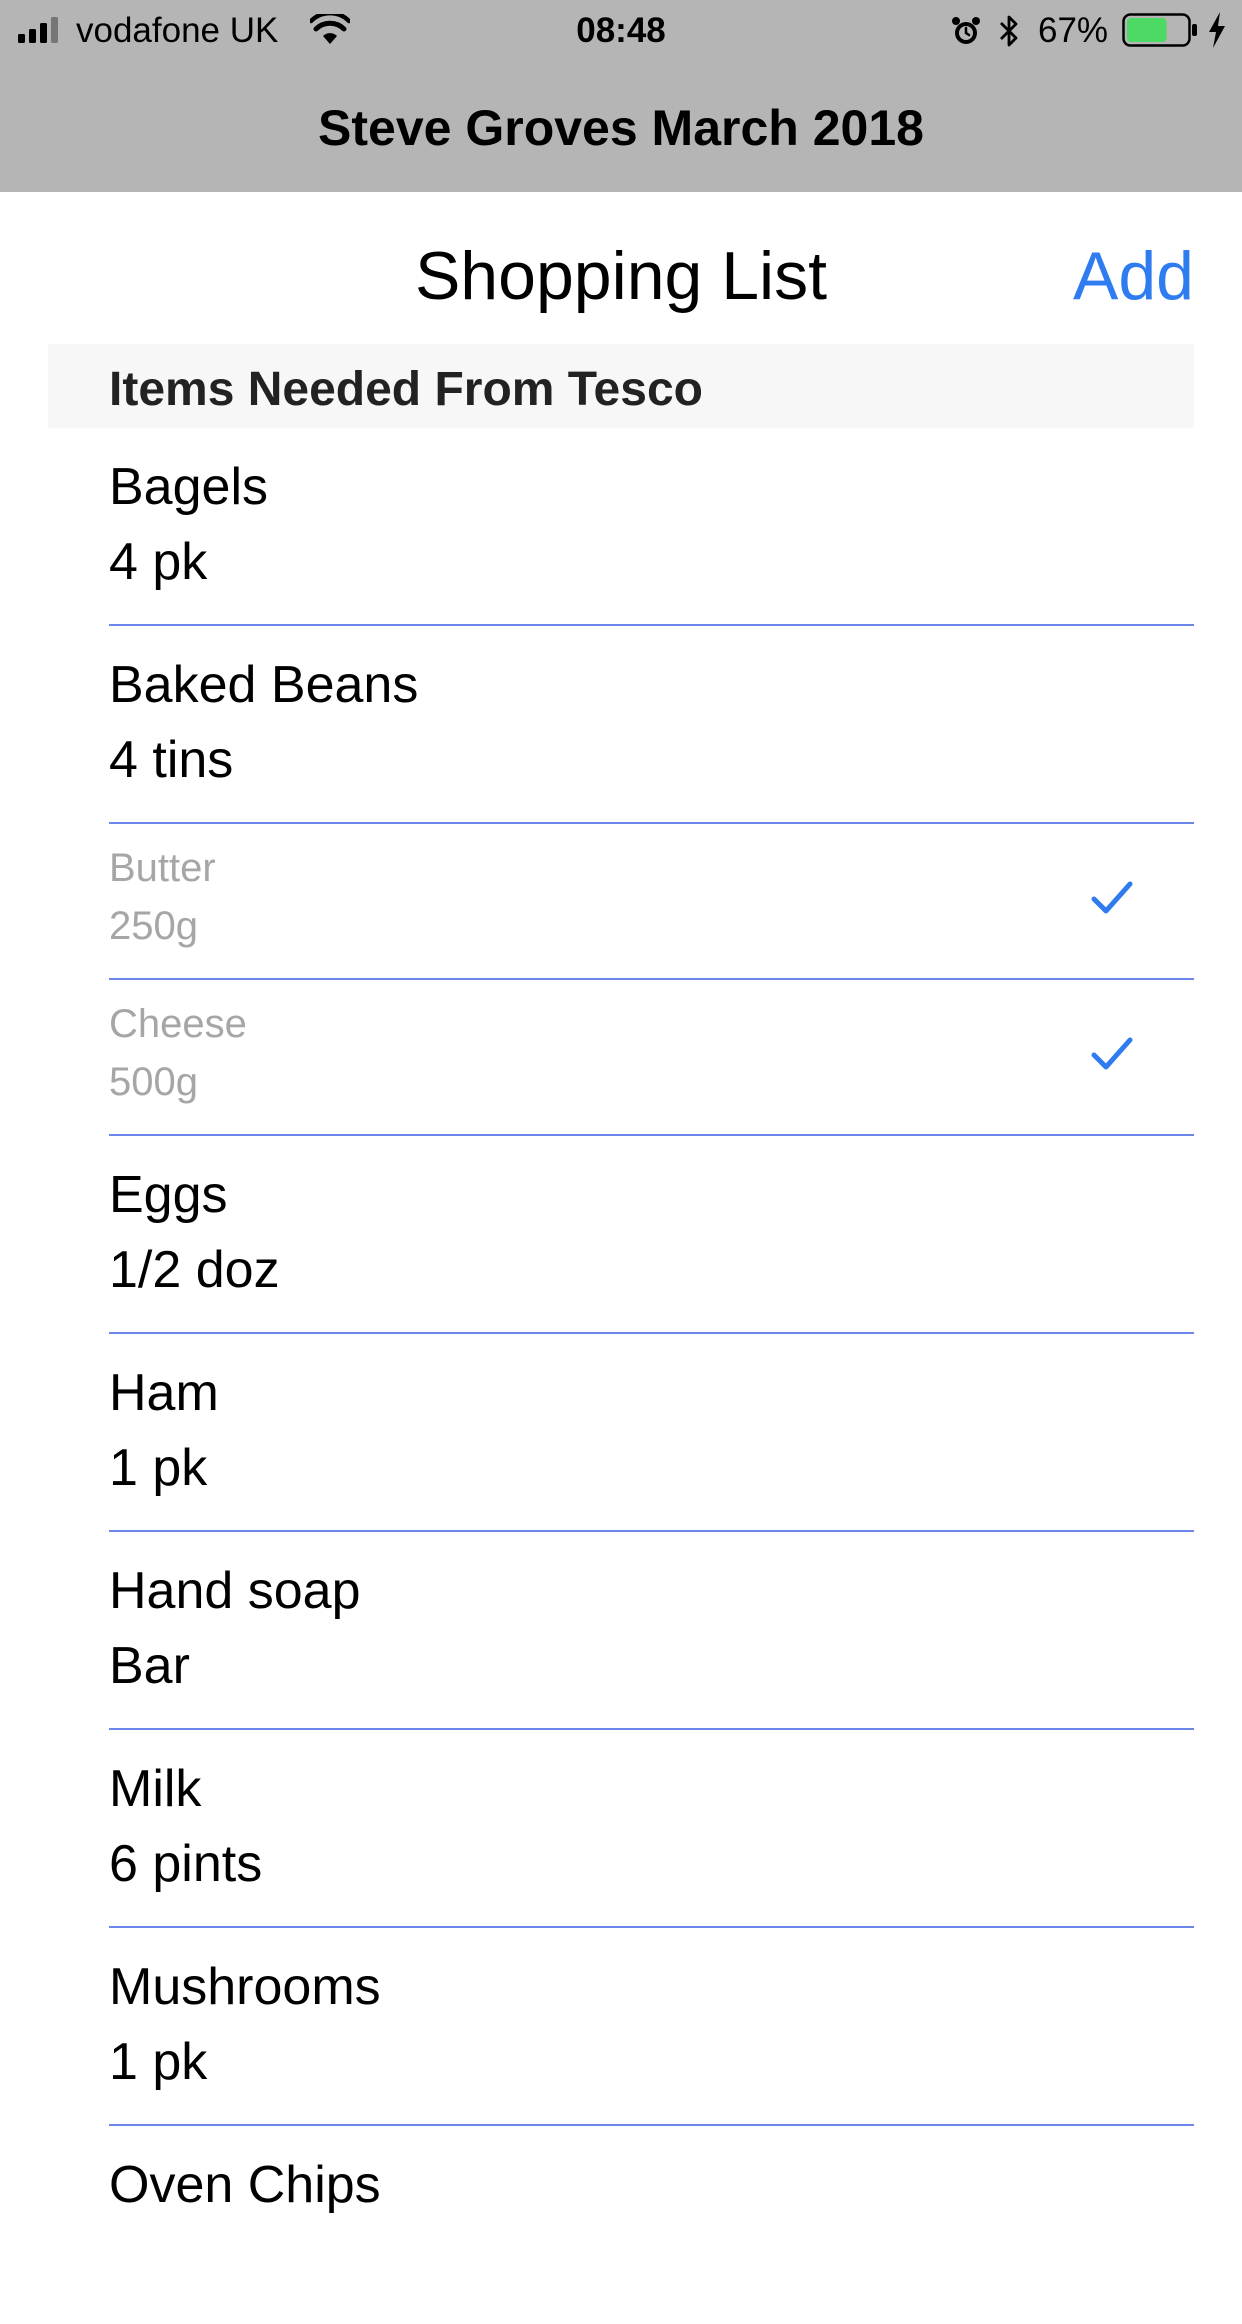 Image resolution: width=1242 pixels, height=2324 pixels. I want to click on list-item: Hand soap Bar, so click(621, 1631).